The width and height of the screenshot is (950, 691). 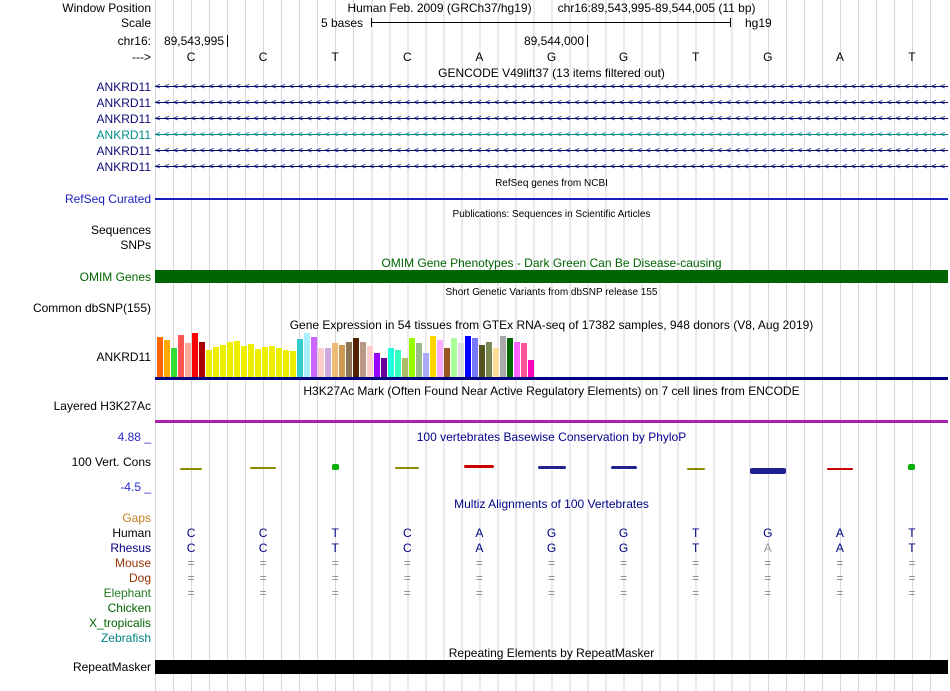 I want to click on gtex-gene-model-line, so click(x=551, y=378).